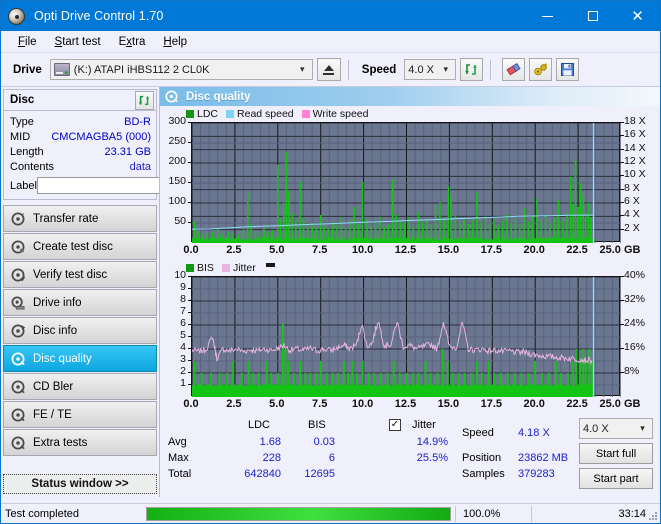 This screenshot has width=661, height=524. What do you see at coordinates (244, 267) in the screenshot?
I see `legend-label: Jitter` at bounding box center [244, 267].